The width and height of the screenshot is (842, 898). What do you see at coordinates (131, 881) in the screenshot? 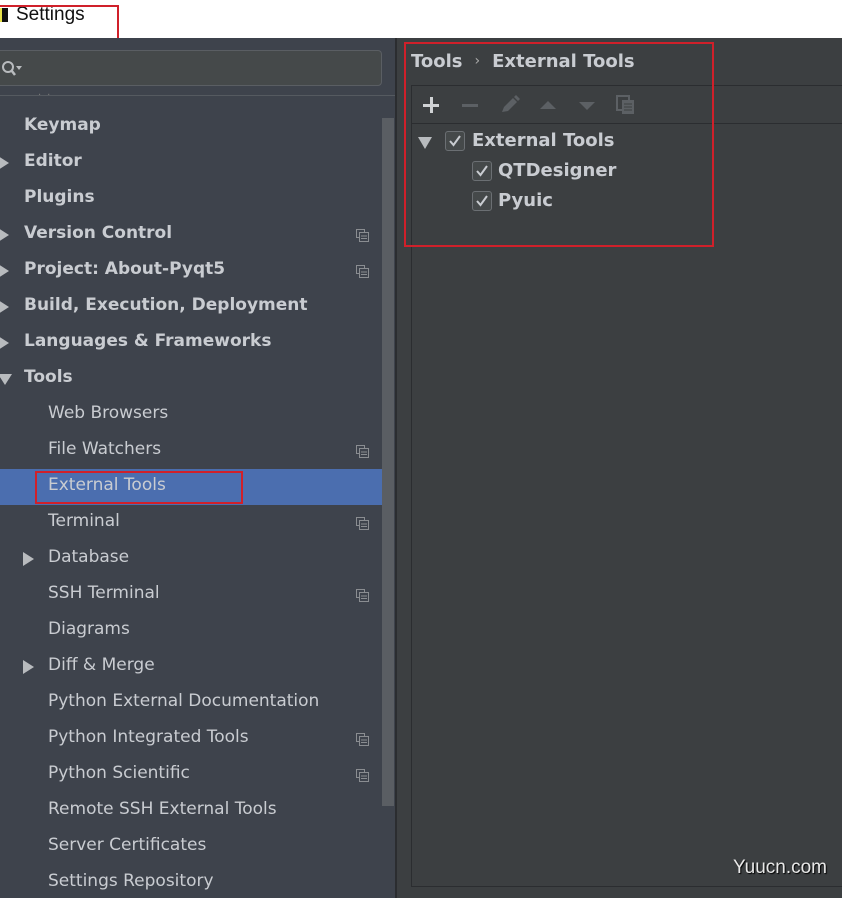
I see `sidebar-item-label: Settings Repository` at bounding box center [131, 881].